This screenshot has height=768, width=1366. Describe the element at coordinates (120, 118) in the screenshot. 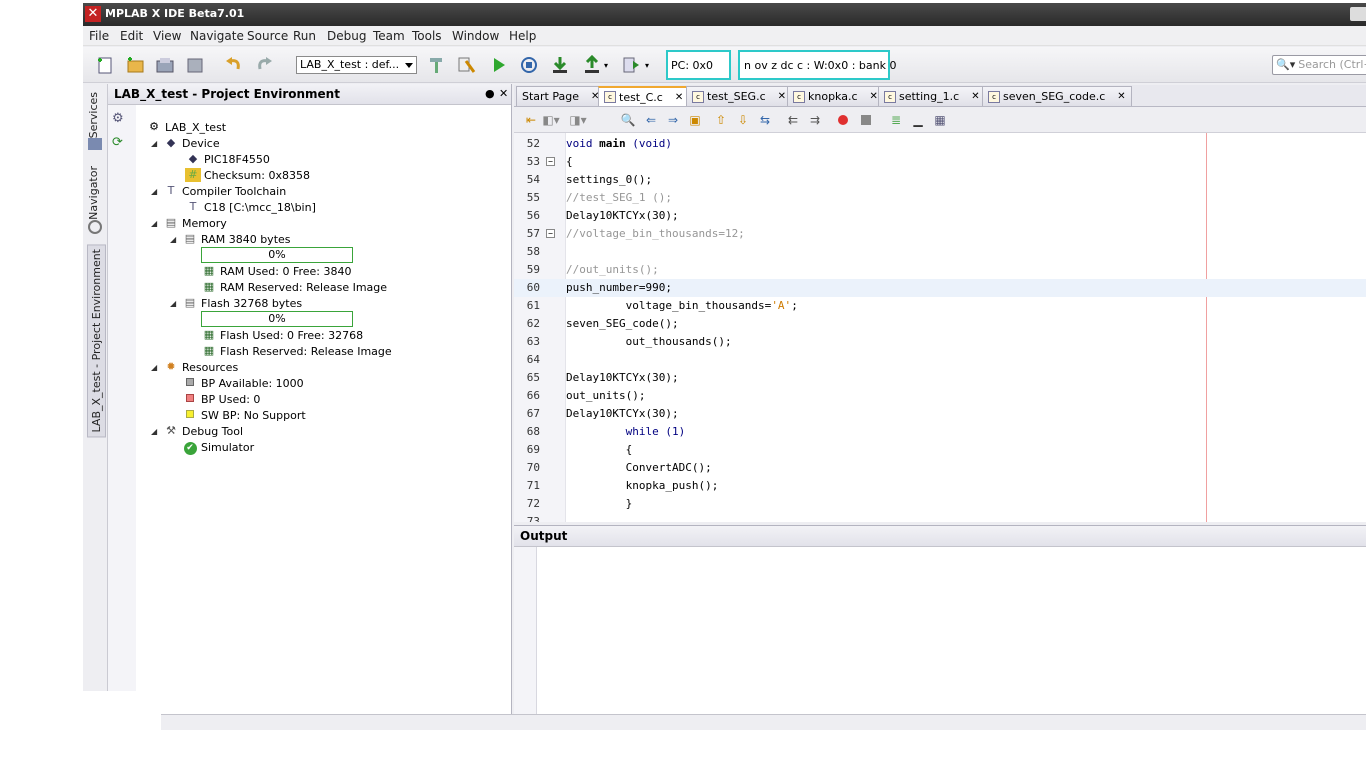

I see `refresh-tree-icon: ⚙` at that location.